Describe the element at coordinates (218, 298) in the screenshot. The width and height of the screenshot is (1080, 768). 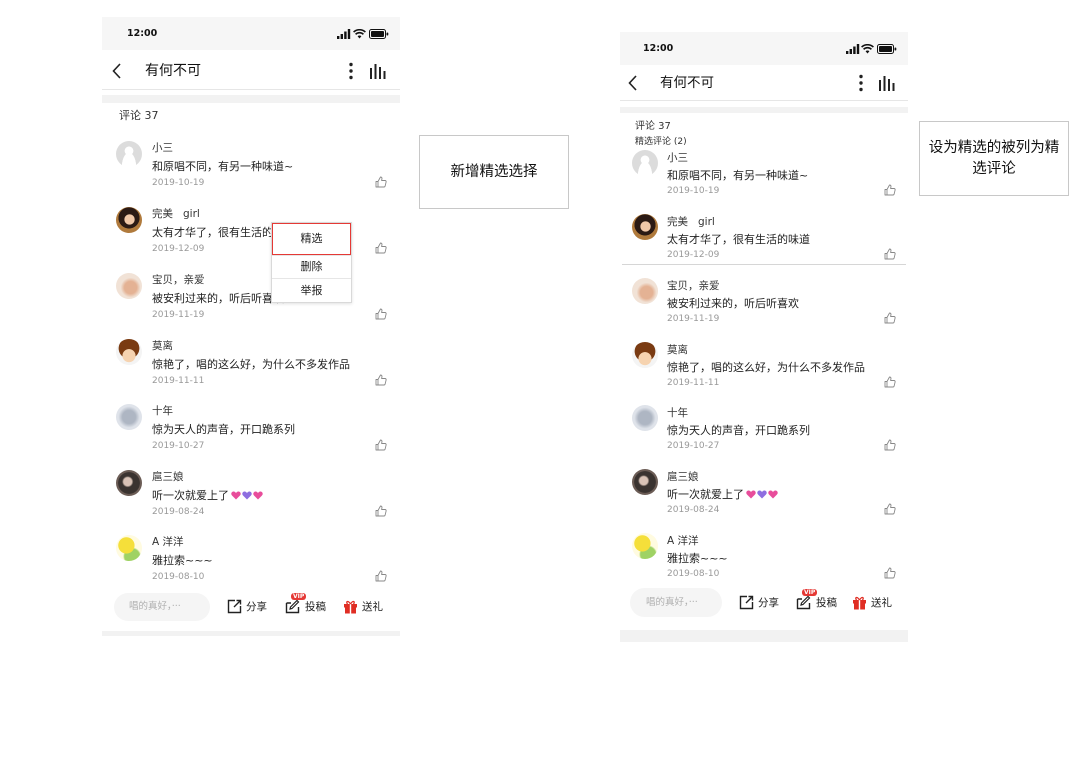
I see `comment-text: 被安利过来的，听后听喜欢` at that location.